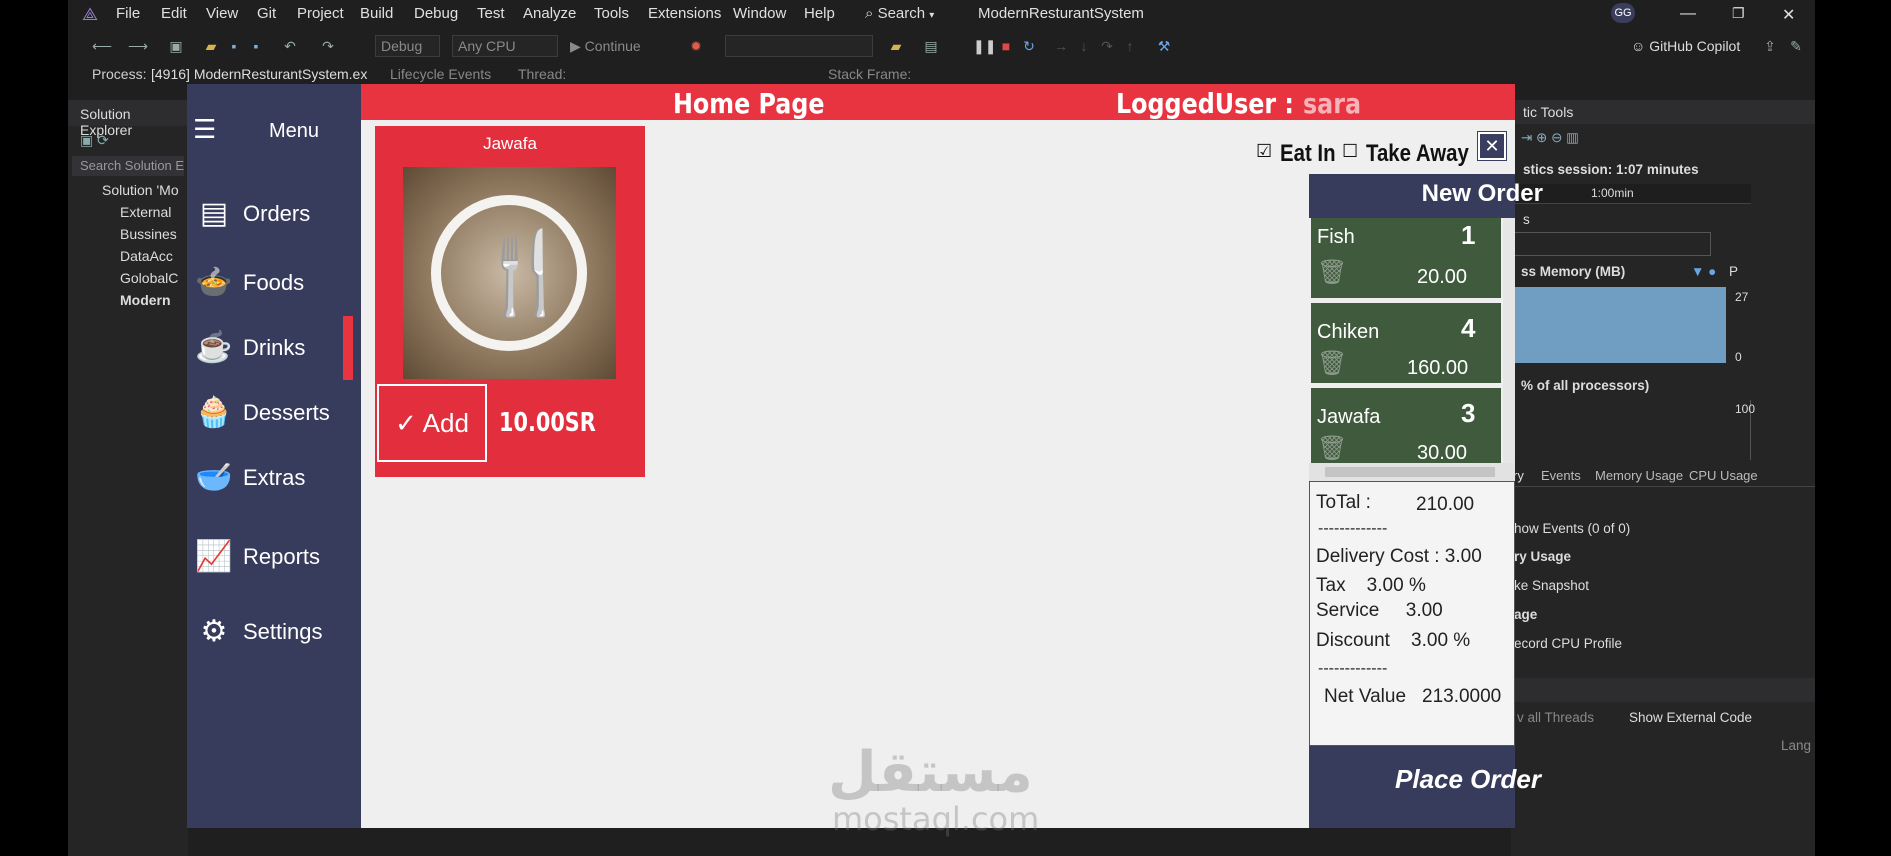  Describe the element at coordinates (1796, 46) in the screenshot. I see `feedback-icon: ✎` at that location.